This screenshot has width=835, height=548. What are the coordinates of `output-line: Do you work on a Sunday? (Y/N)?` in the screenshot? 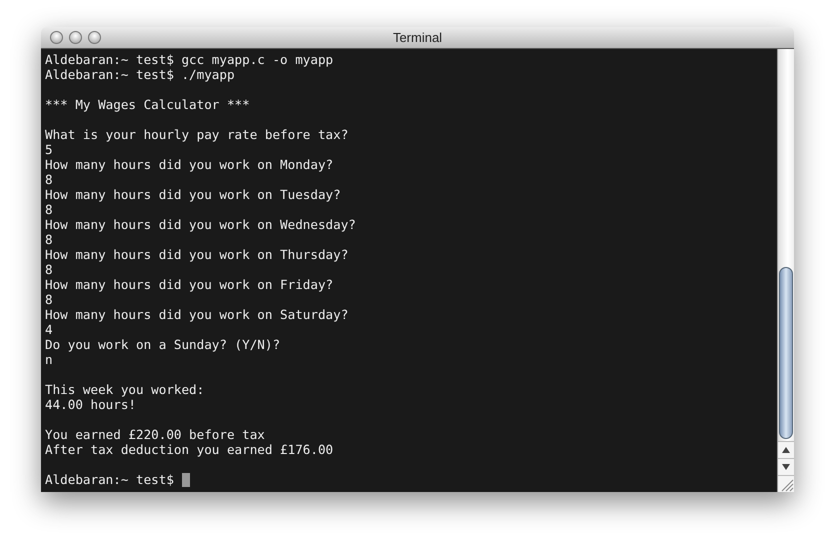 It's located at (163, 344).